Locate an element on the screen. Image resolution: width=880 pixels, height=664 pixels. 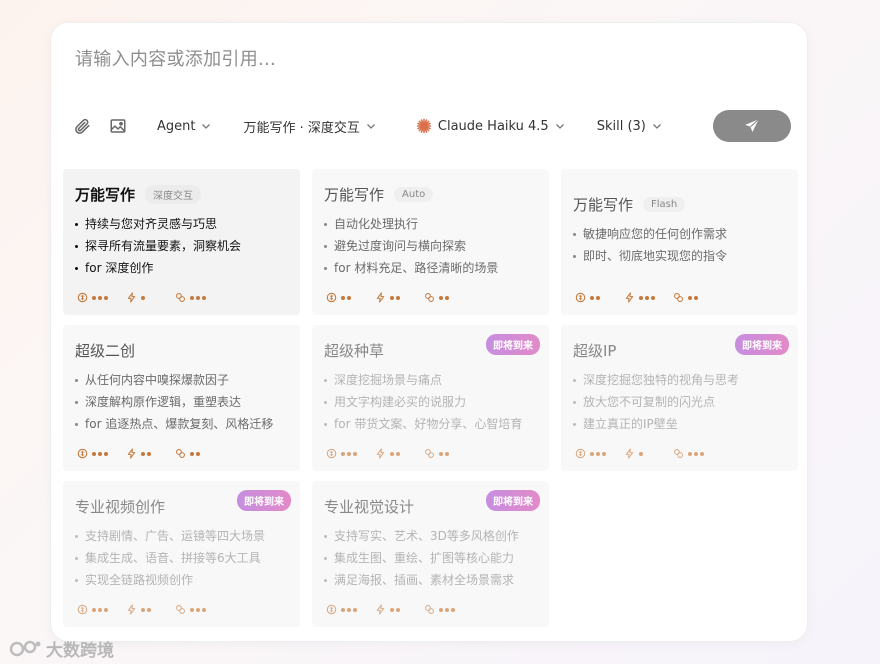
feature-list: 敏捷响应您的任何创作需求 即时、彻底地实现您的指令 is located at coordinates (679, 245).